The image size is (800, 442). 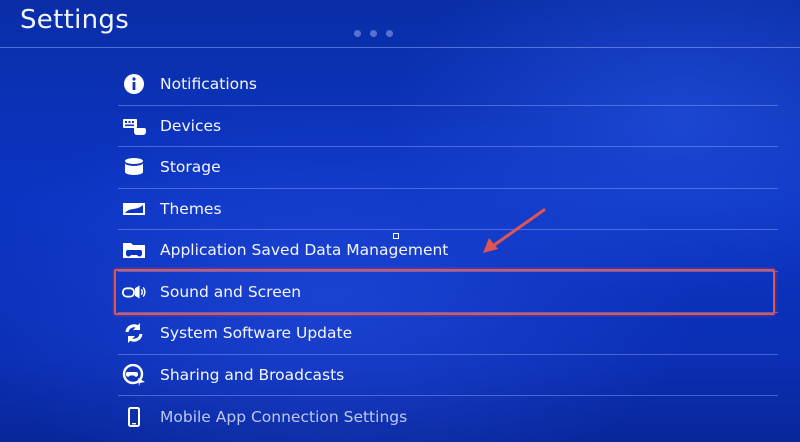 I want to click on themes-icon, so click(x=134, y=209).